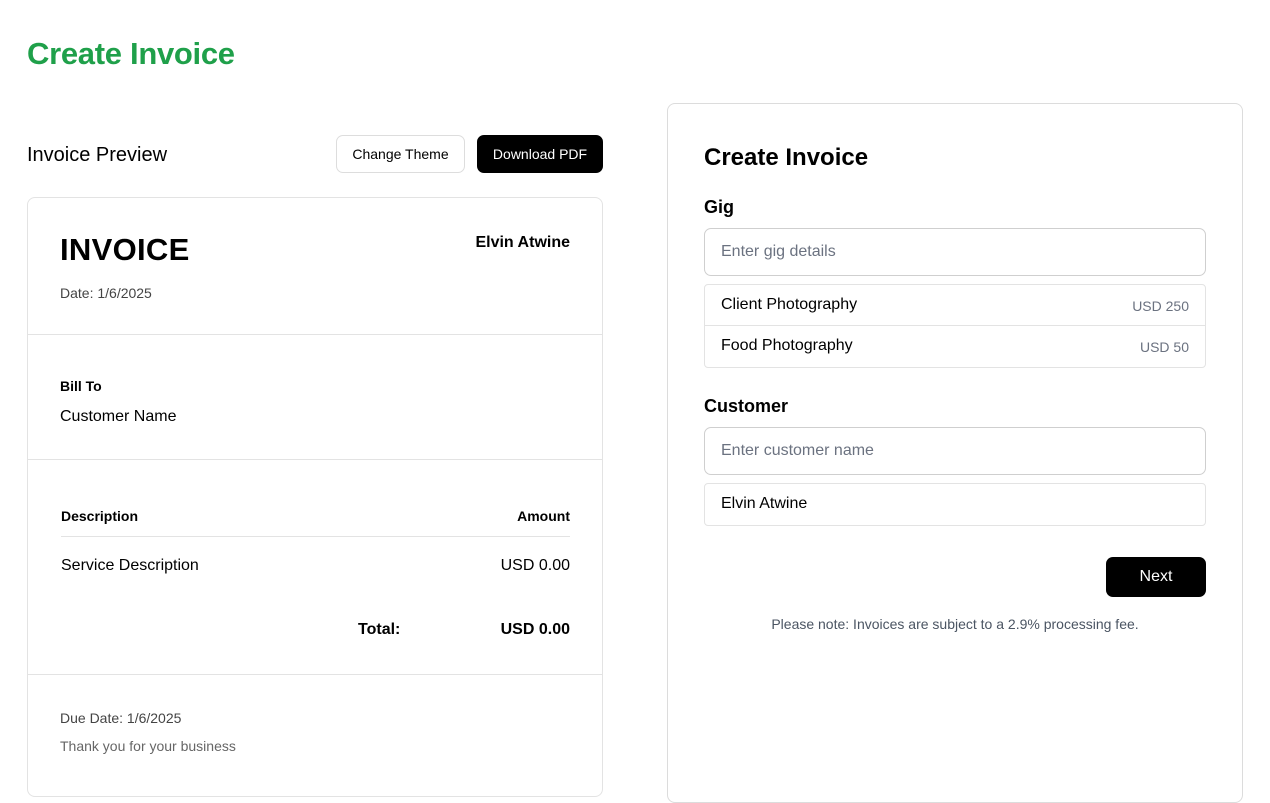  I want to click on download-pdf-button: Download PDF, so click(540, 154).